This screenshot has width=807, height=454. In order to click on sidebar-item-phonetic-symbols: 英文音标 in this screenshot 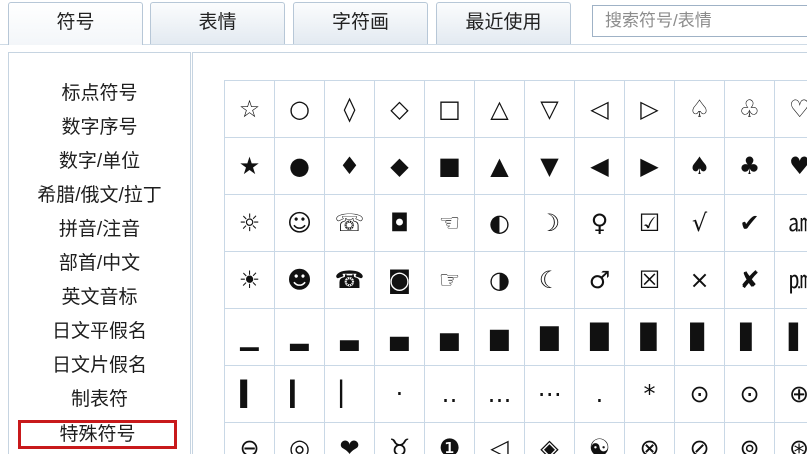, I will do `click(99, 298)`.